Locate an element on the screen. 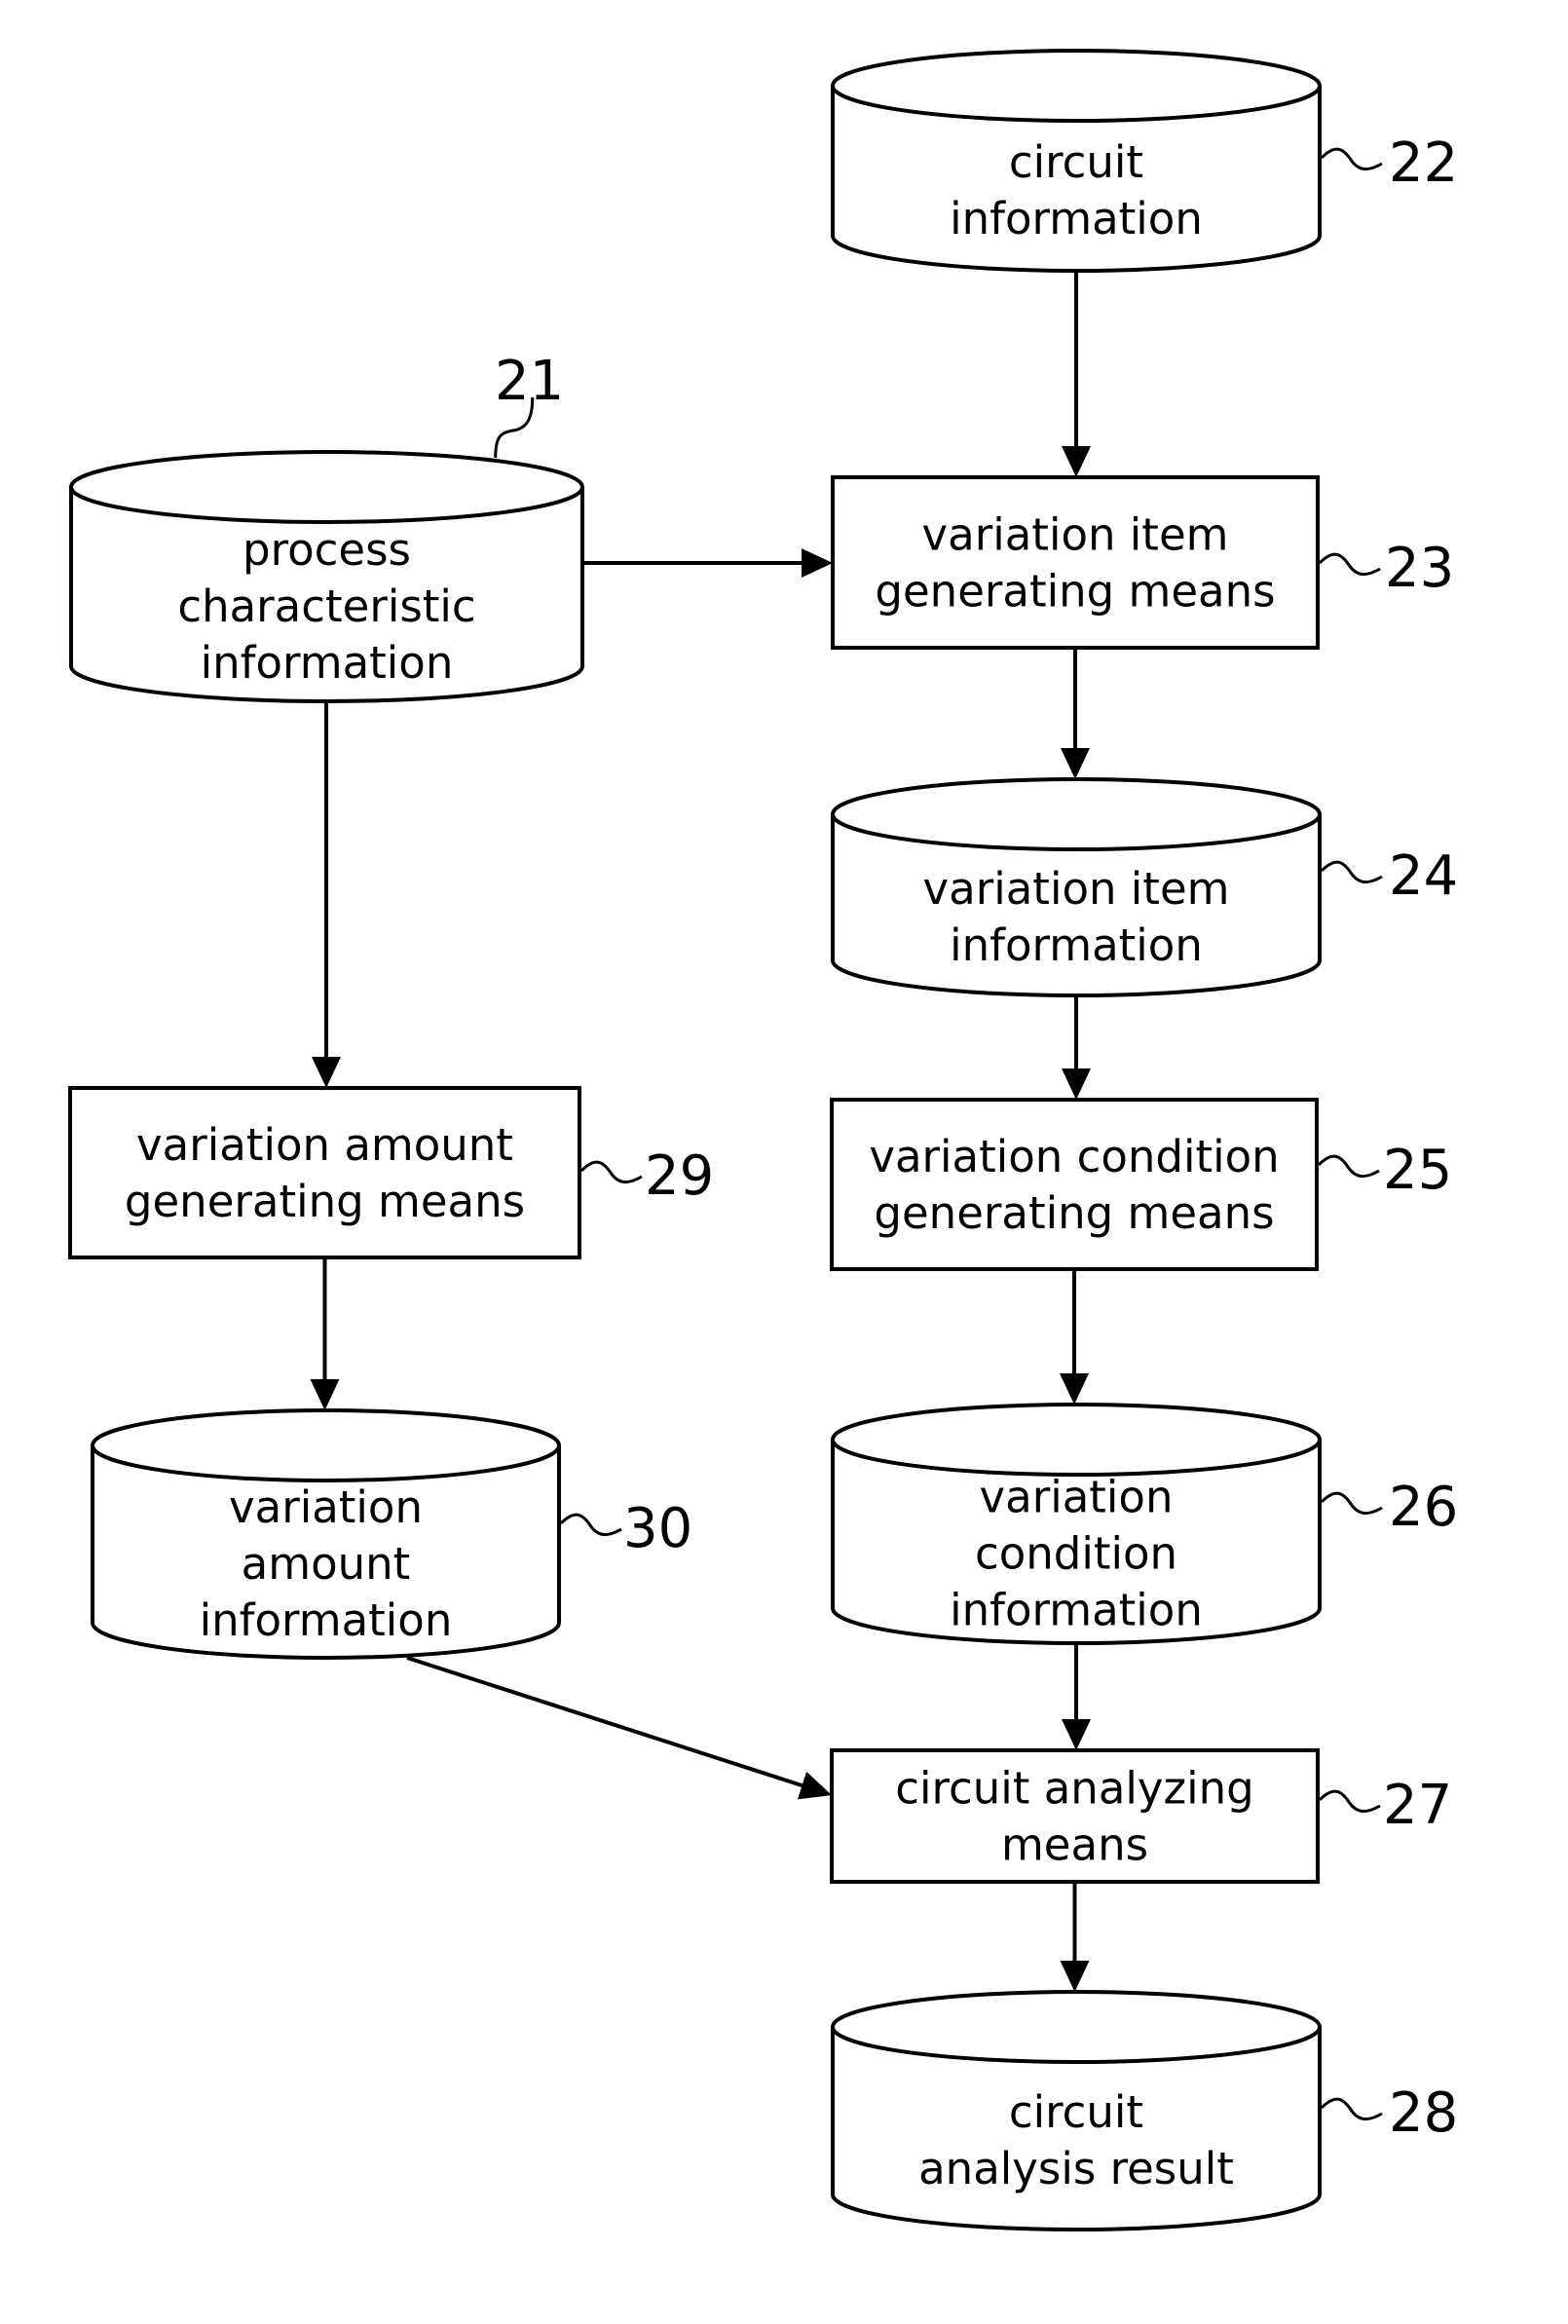  reference-numeral: 27 is located at coordinates (1417, 1805).